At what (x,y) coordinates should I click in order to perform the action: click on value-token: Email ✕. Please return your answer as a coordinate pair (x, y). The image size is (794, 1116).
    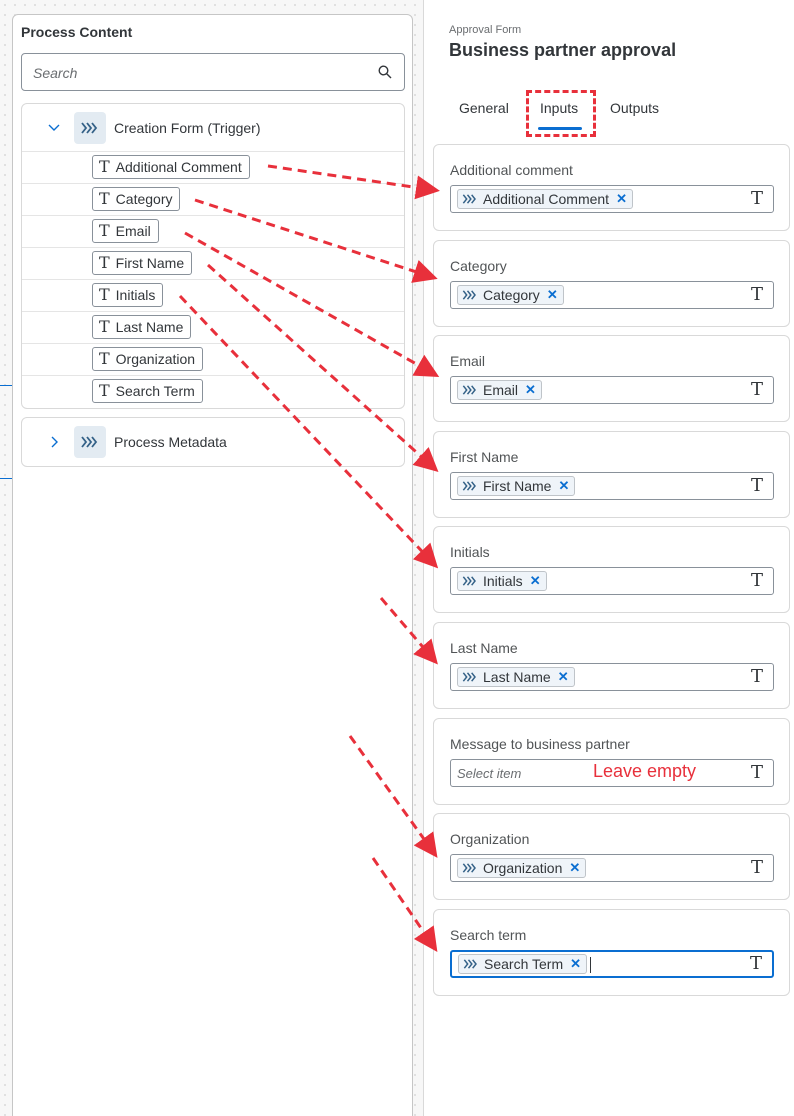
    Looking at the image, I should click on (499, 390).